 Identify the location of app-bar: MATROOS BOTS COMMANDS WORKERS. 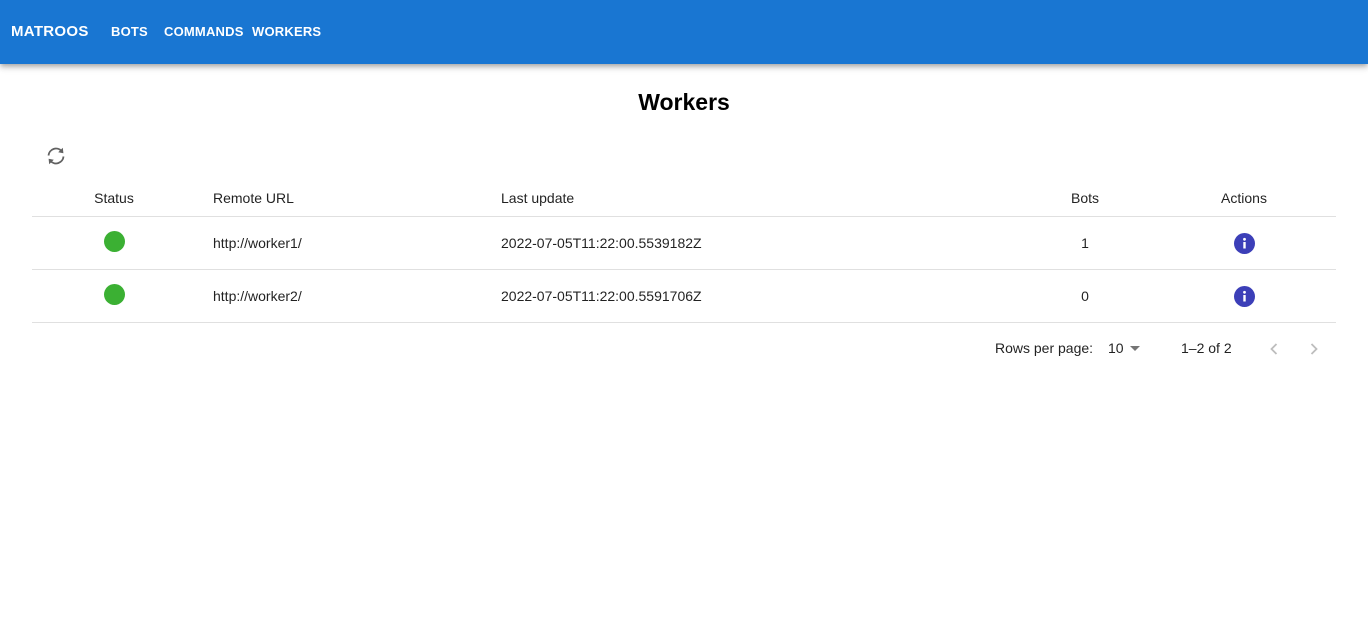
(684, 32).